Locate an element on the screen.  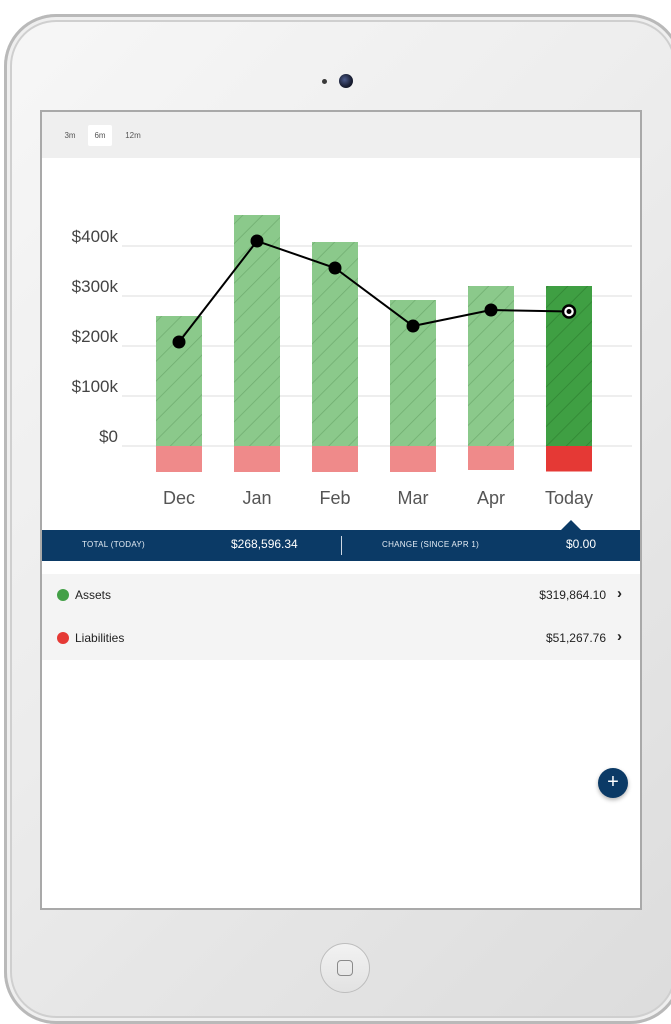
plus-icon: + is located at coordinates (613, 782).